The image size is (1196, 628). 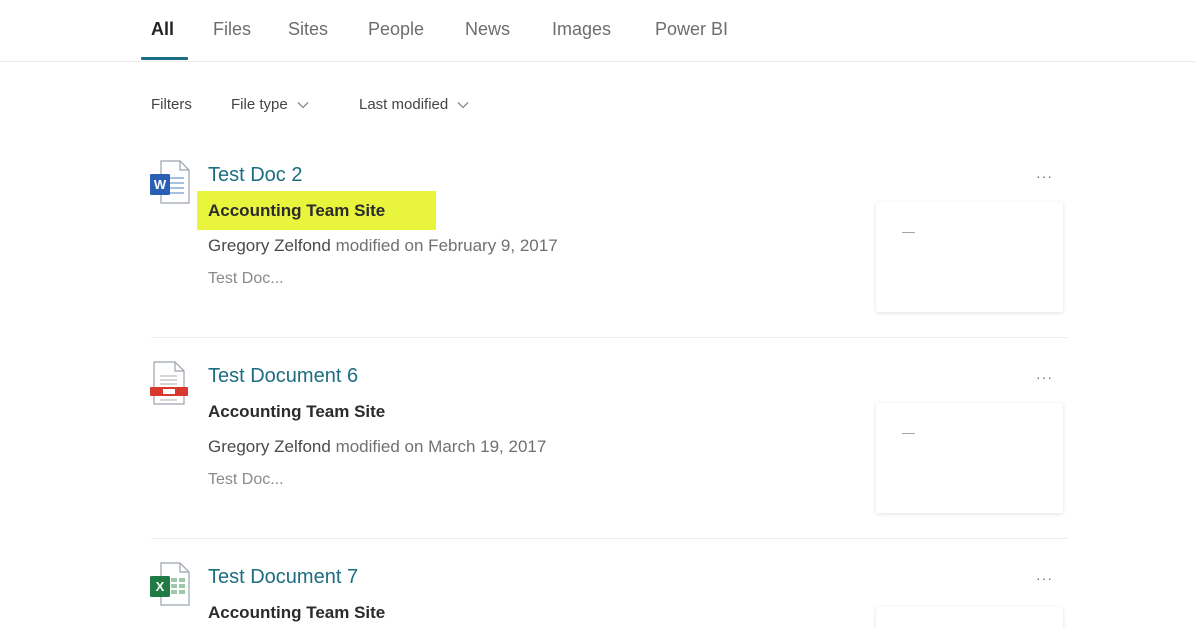 What do you see at coordinates (162, 29) in the screenshot?
I see `tab-all: All` at bounding box center [162, 29].